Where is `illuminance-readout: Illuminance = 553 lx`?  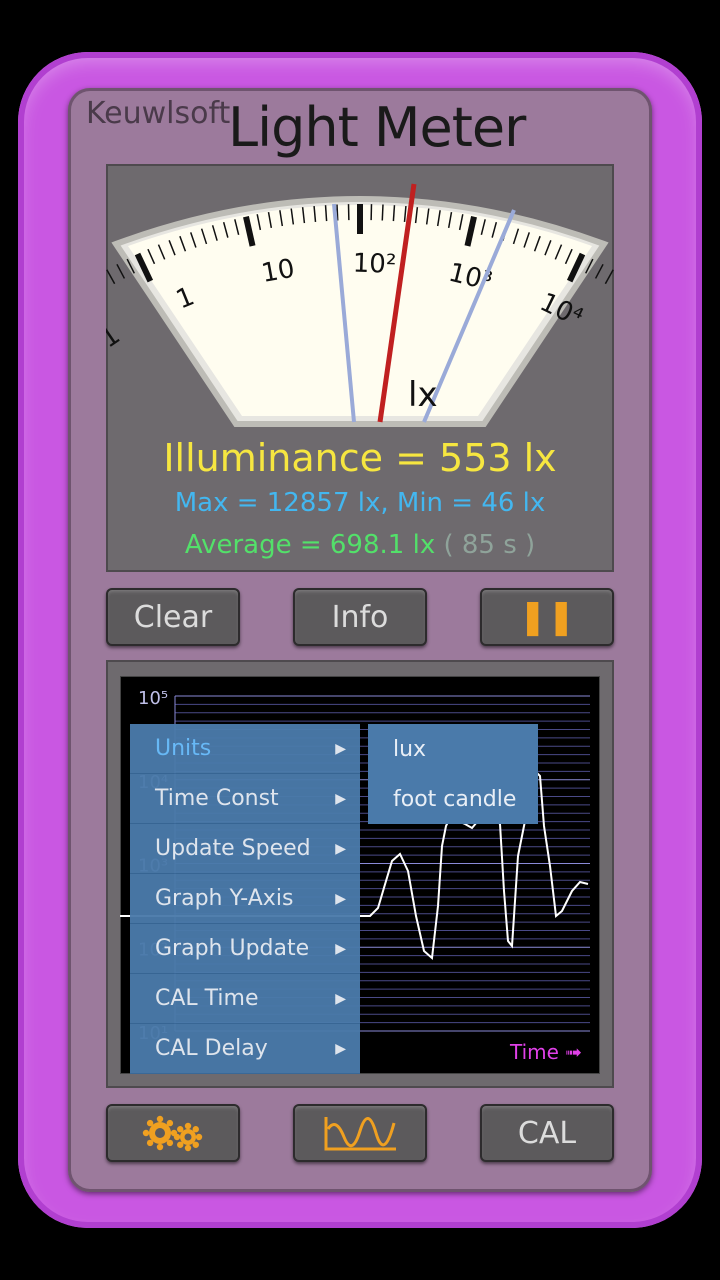
illuminance-readout: Illuminance = 553 lx is located at coordinates (360, 458).